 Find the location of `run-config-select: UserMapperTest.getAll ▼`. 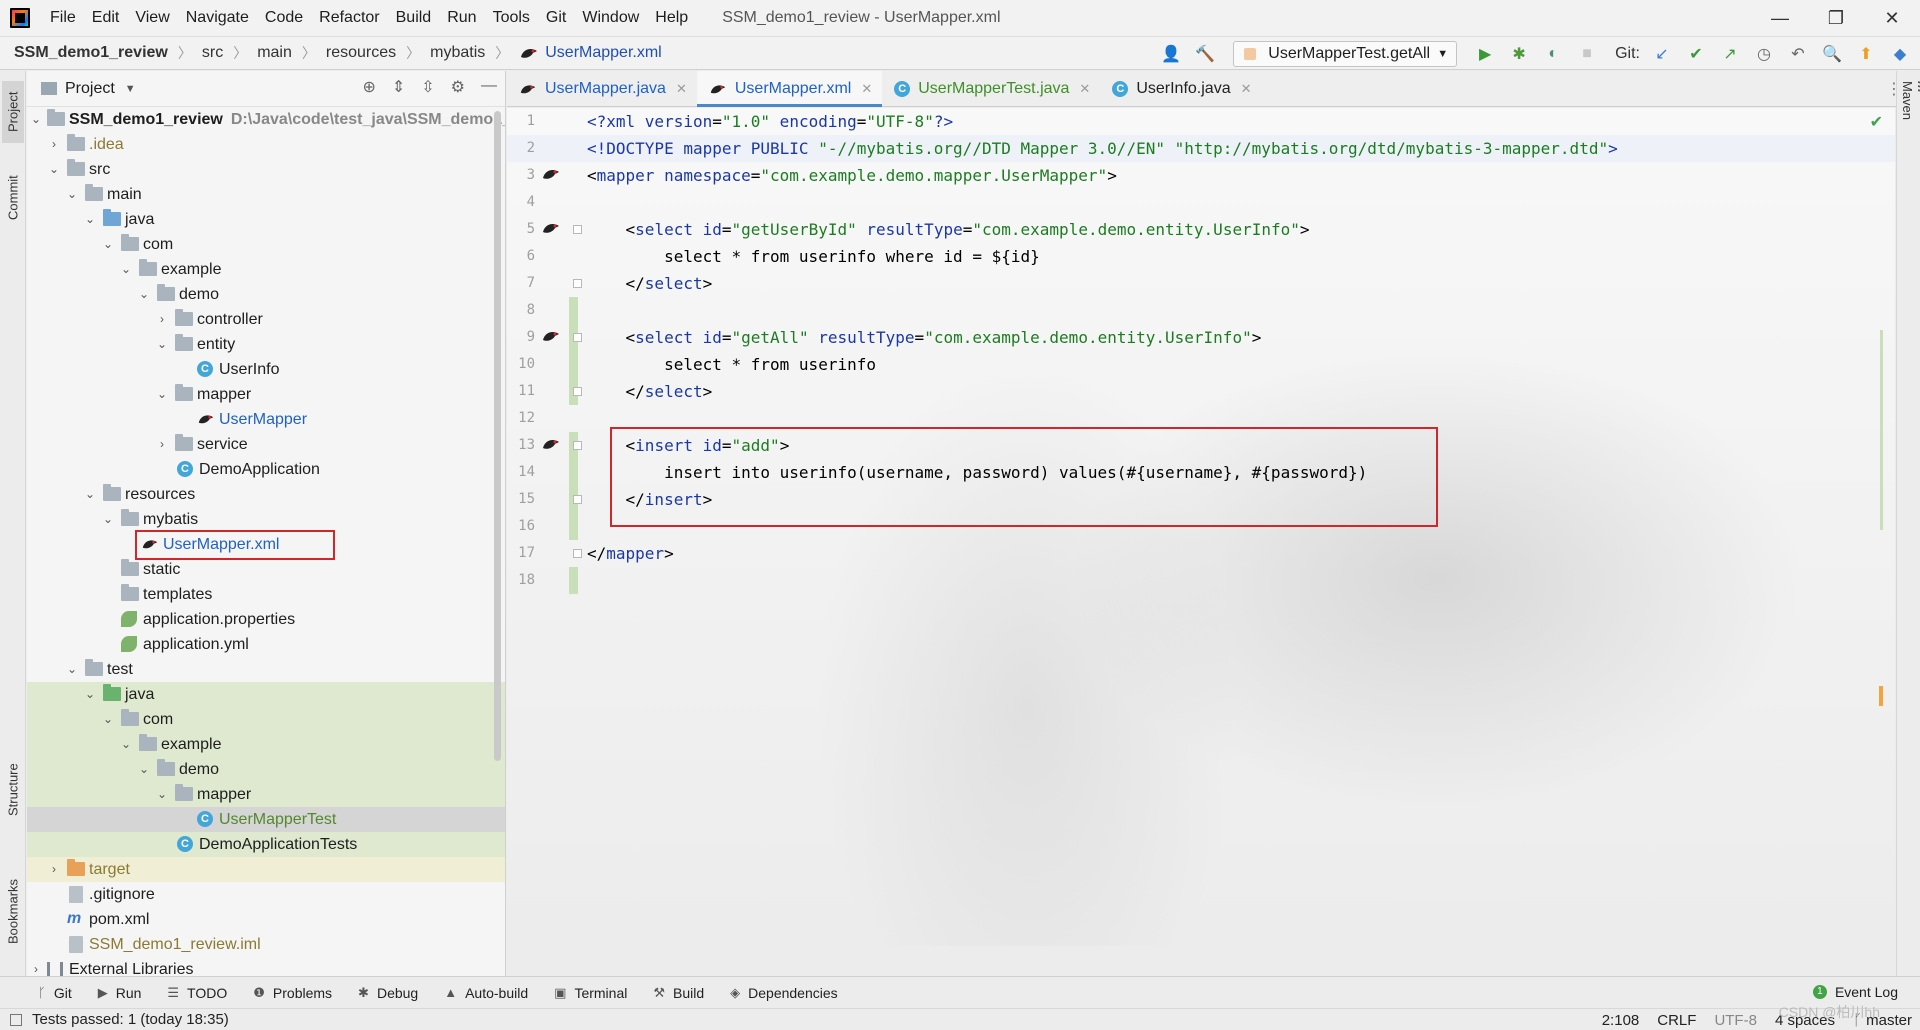

run-config-select: UserMapperTest.getAll ▼ is located at coordinates (1345, 54).